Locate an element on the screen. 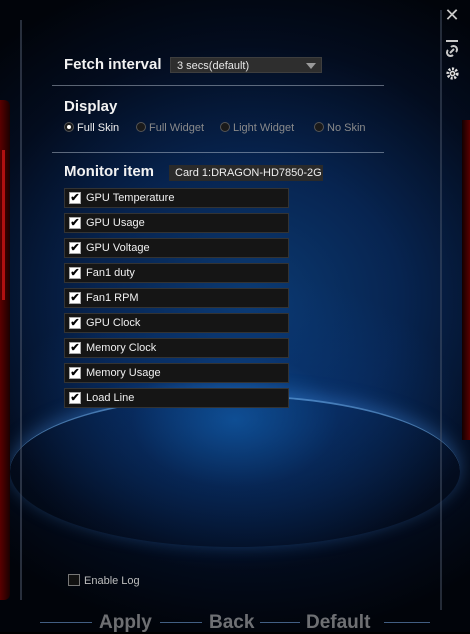 This screenshot has width=470, height=634. monitor-item-memory-clock: ✔ Memory Clock is located at coordinates (176, 348).